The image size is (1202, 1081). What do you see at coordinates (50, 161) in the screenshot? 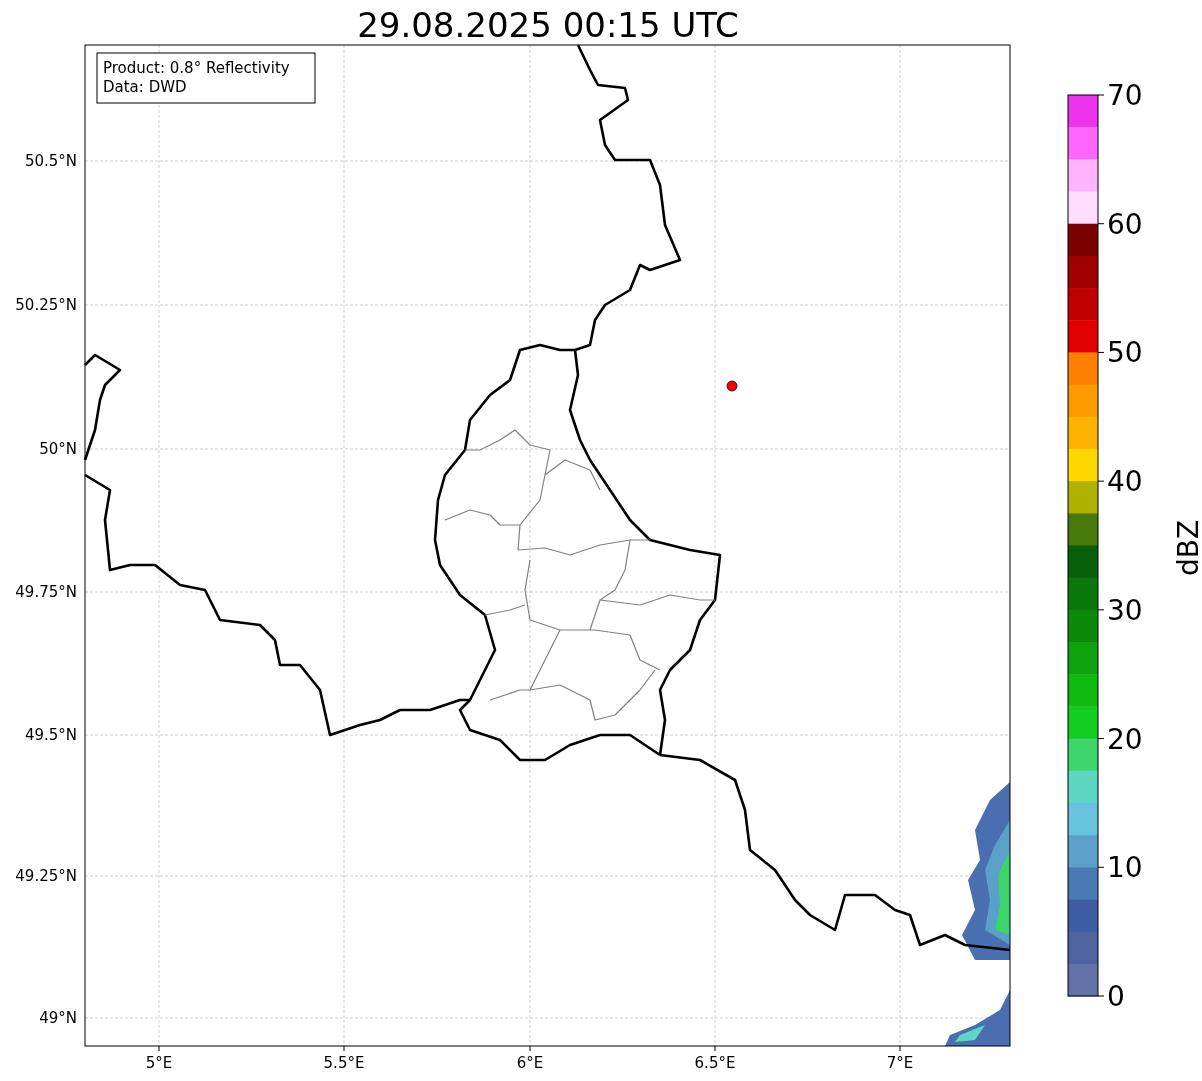
I see `axis-tick-label: 50.5°N` at bounding box center [50, 161].